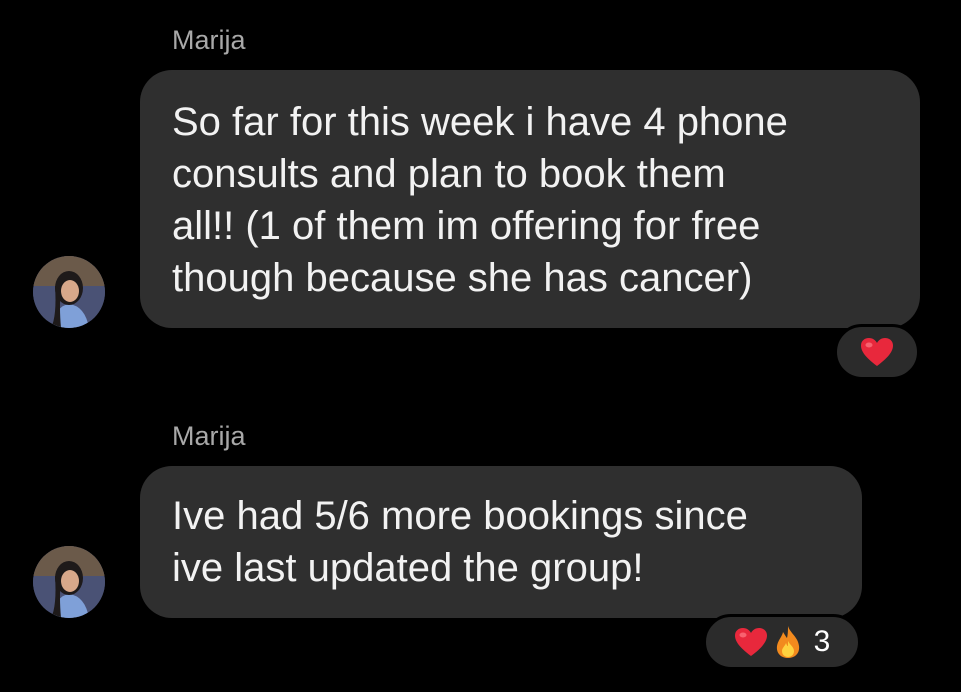  I want to click on reaction-summary, so click(877, 352).